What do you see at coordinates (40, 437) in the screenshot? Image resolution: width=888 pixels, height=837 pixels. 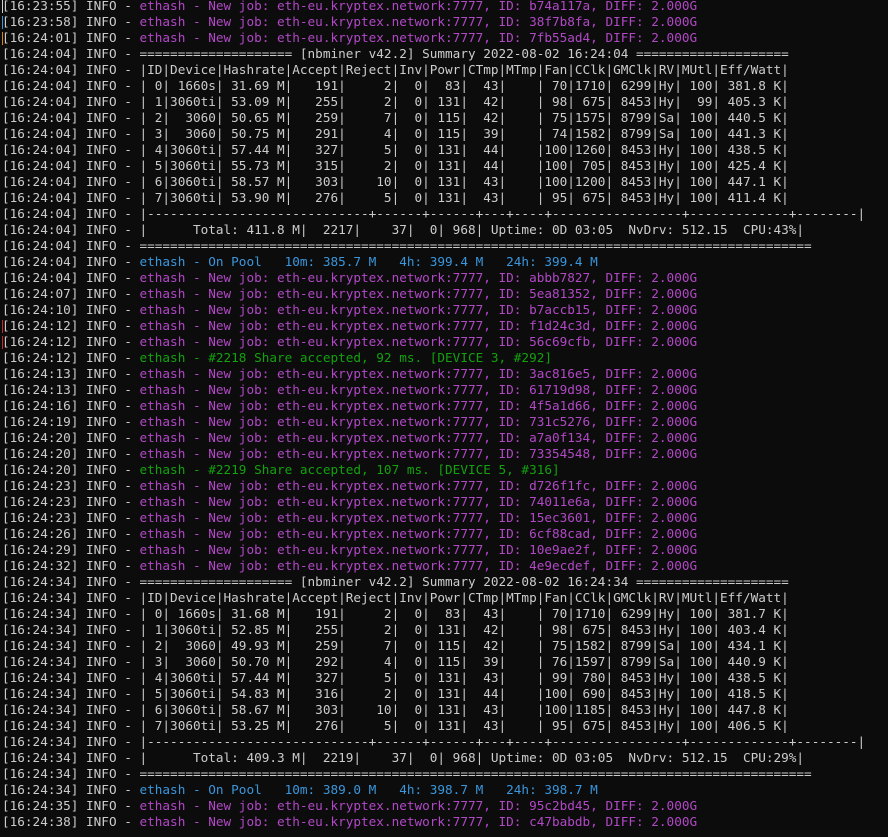 I see `log-timestamp: [16:24:20]` at bounding box center [40, 437].